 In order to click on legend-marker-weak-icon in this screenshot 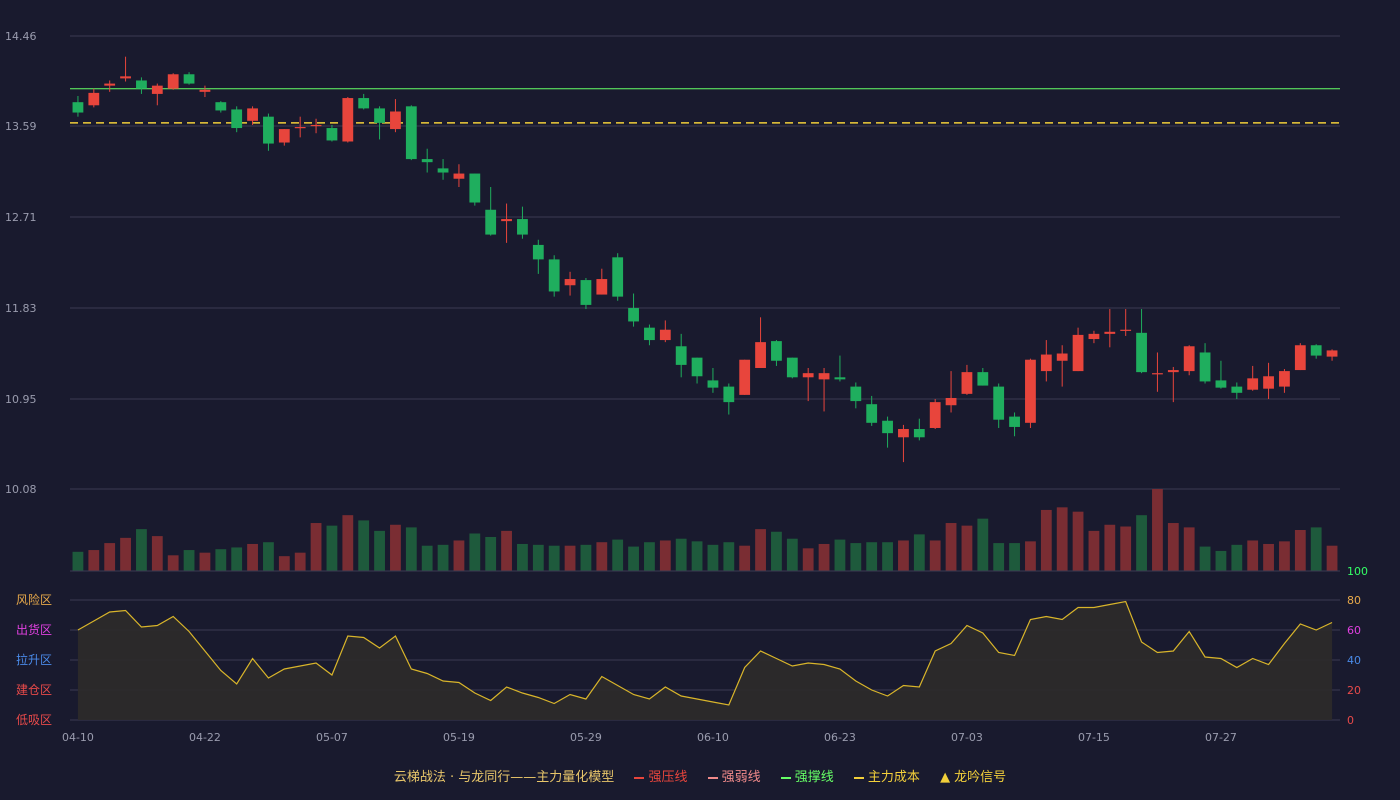, I will do `click(712, 777)`.